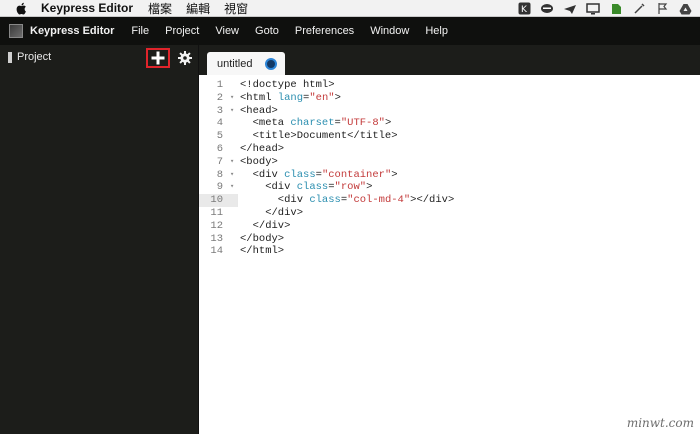 Image resolution: width=700 pixels, height=434 pixels. What do you see at coordinates (449, 149) in the screenshot?
I see `code-line: 6 </head>` at bounding box center [449, 149].